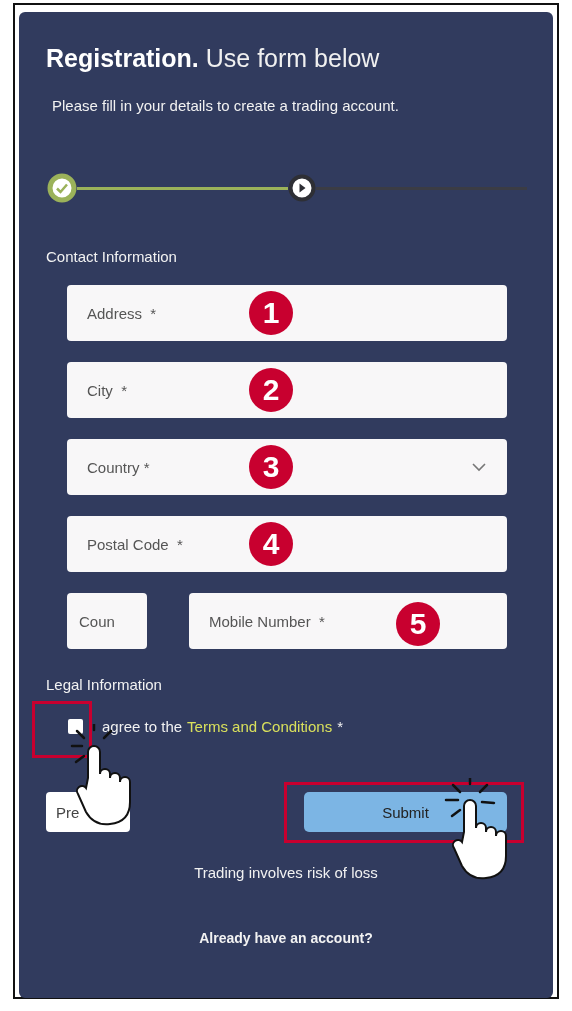 The width and height of the screenshot is (572, 1011). What do you see at coordinates (340, 726) in the screenshot?
I see `required-mark: *` at bounding box center [340, 726].